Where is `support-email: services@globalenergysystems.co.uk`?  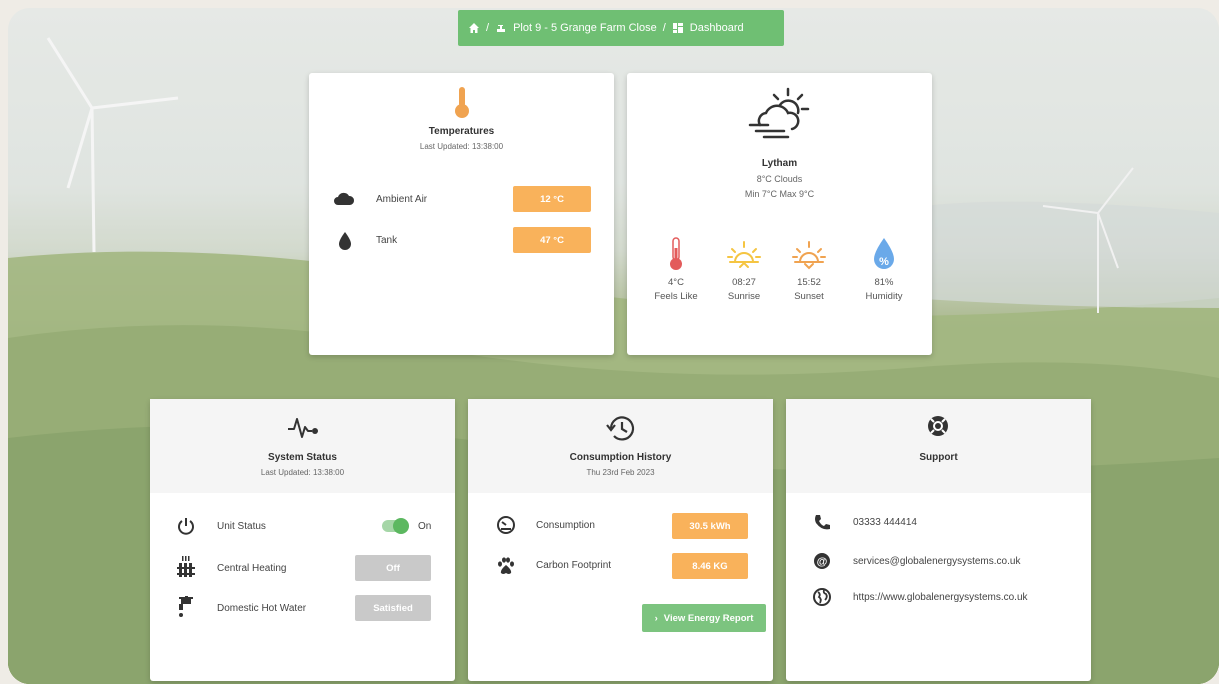 support-email: services@globalenergysystems.co.uk is located at coordinates (936, 561).